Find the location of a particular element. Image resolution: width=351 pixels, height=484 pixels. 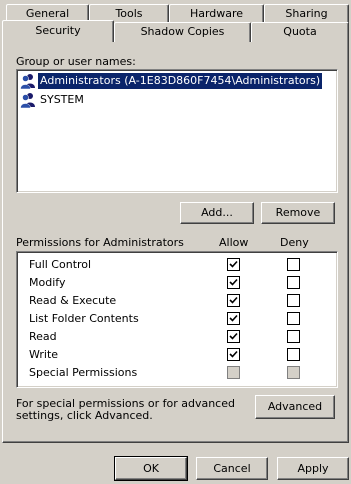

tab-quota: Quota is located at coordinates (300, 32).